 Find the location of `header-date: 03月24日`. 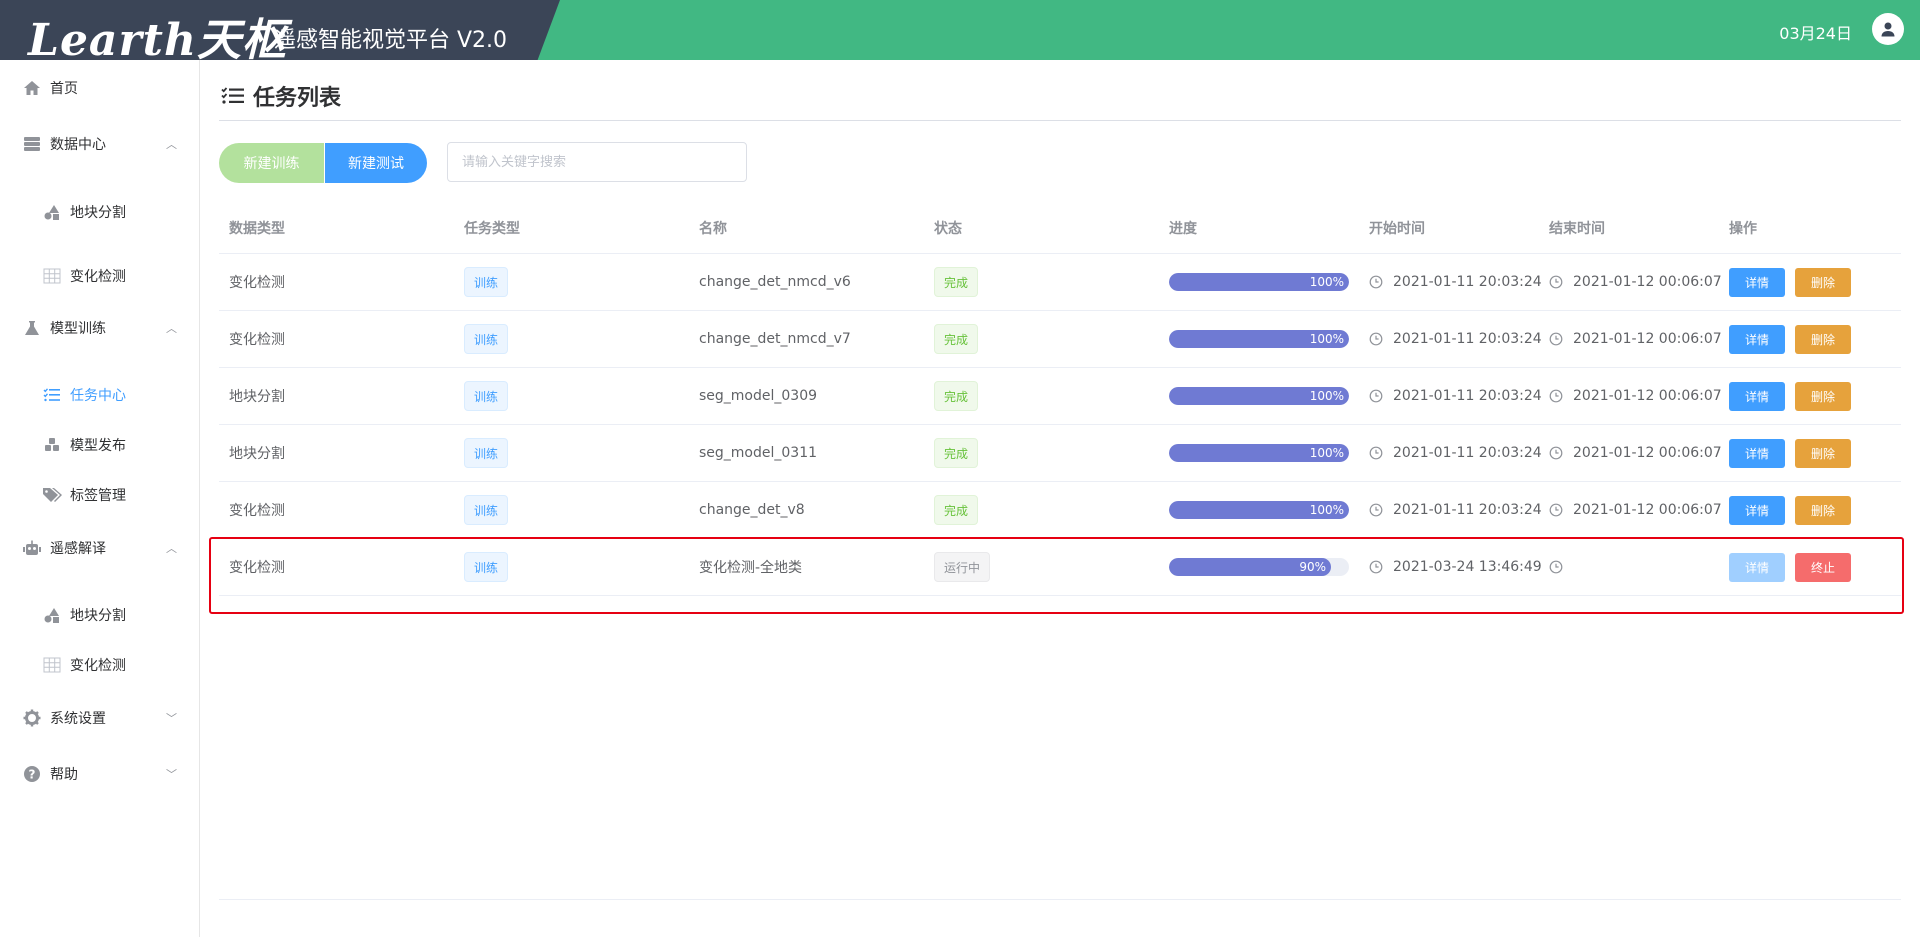

header-date: 03月24日 is located at coordinates (1815, 33).